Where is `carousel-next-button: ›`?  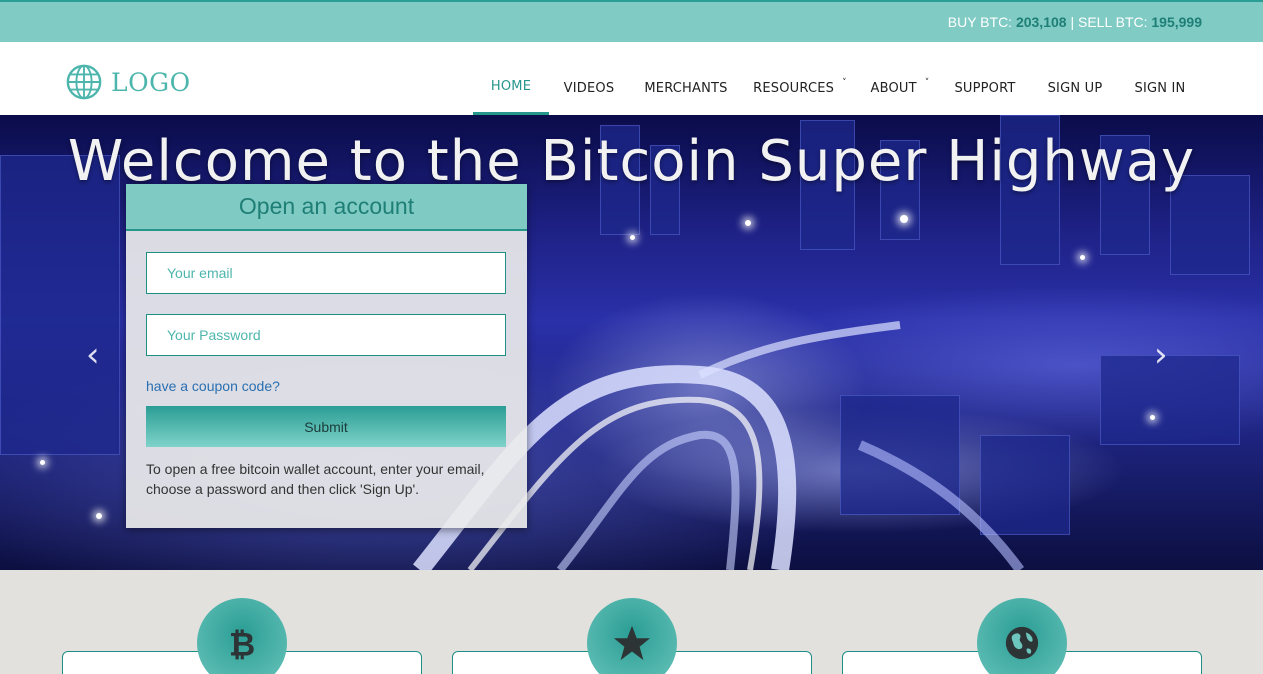
carousel-next-button: › is located at coordinates (1161, 355).